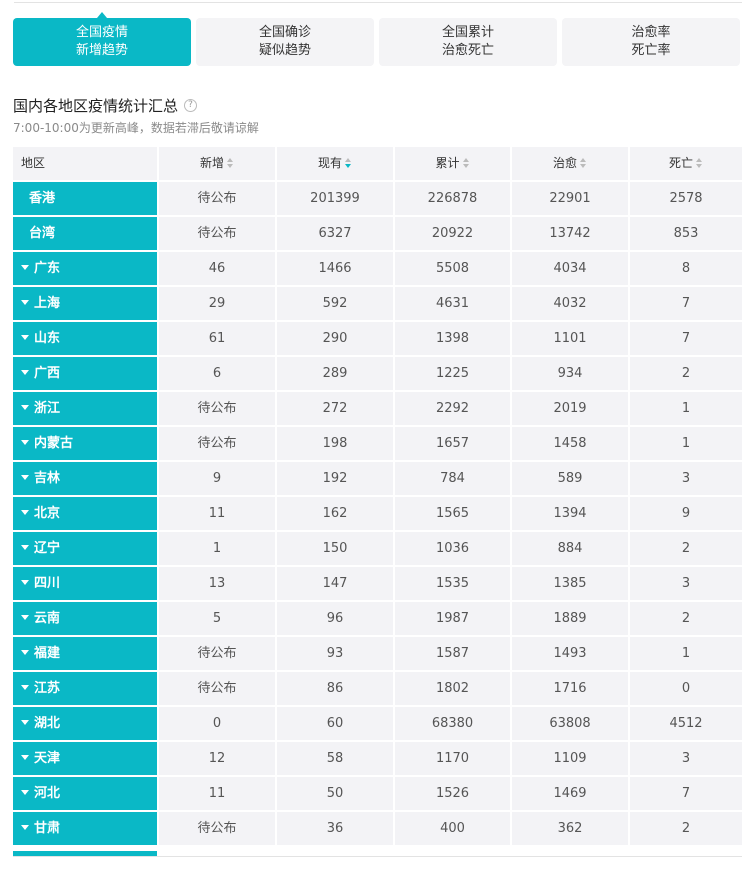 This screenshot has width=742, height=877. Describe the element at coordinates (101, 32) in the screenshot. I see `tab-line1: 全国疫情` at that location.